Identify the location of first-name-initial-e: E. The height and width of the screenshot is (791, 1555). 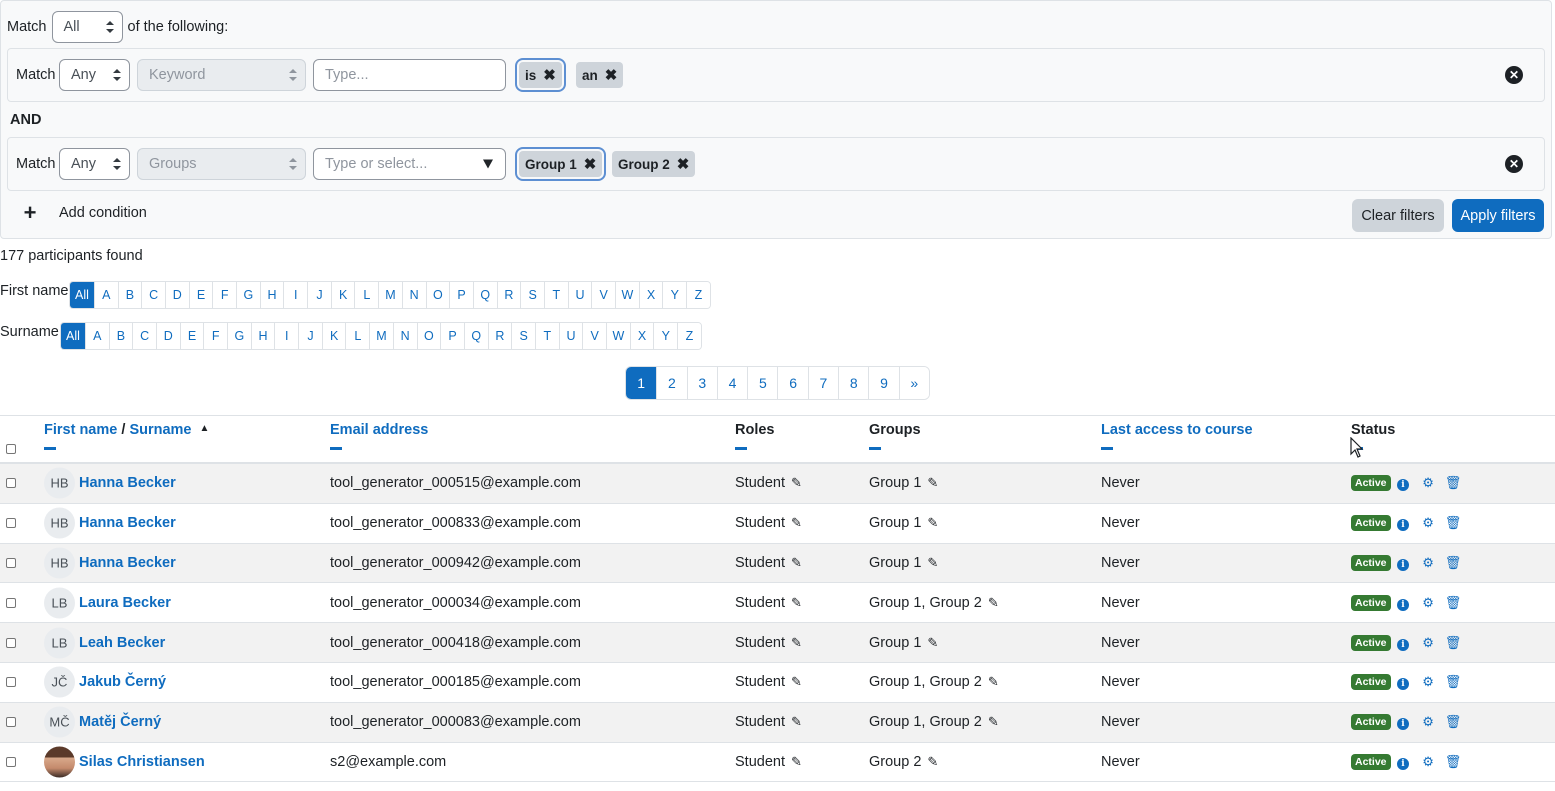
(200, 295).